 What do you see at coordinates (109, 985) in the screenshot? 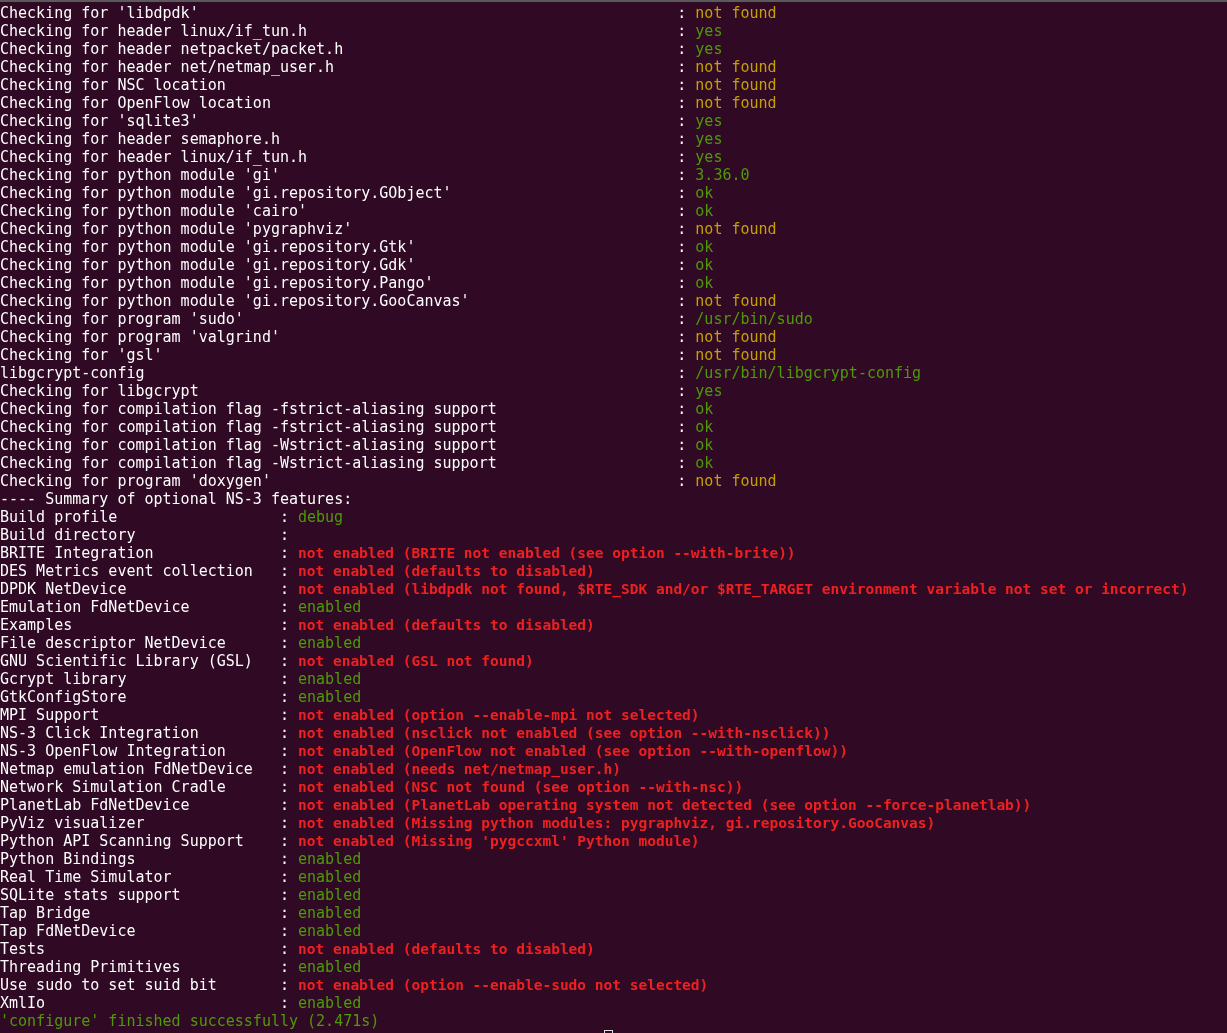
I see `feature-name: Use sudo to set suid bit` at bounding box center [109, 985].